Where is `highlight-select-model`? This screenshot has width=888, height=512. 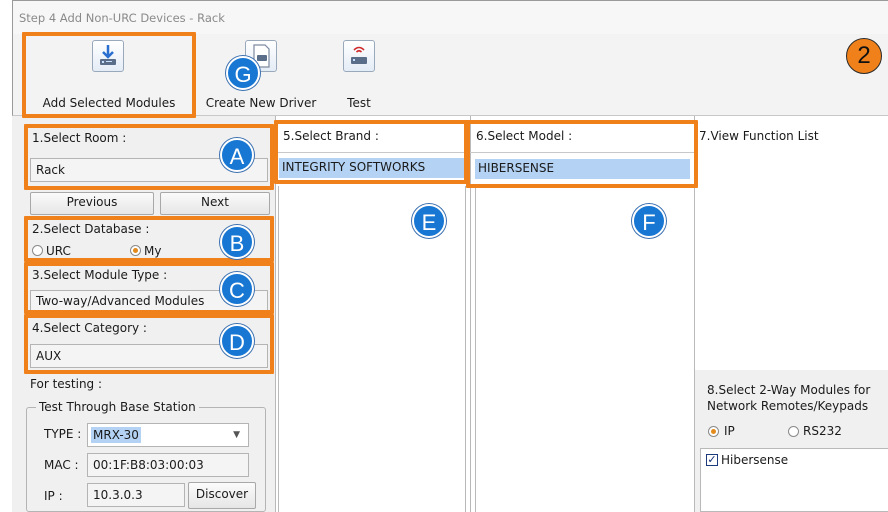 highlight-select-model is located at coordinates (582, 154).